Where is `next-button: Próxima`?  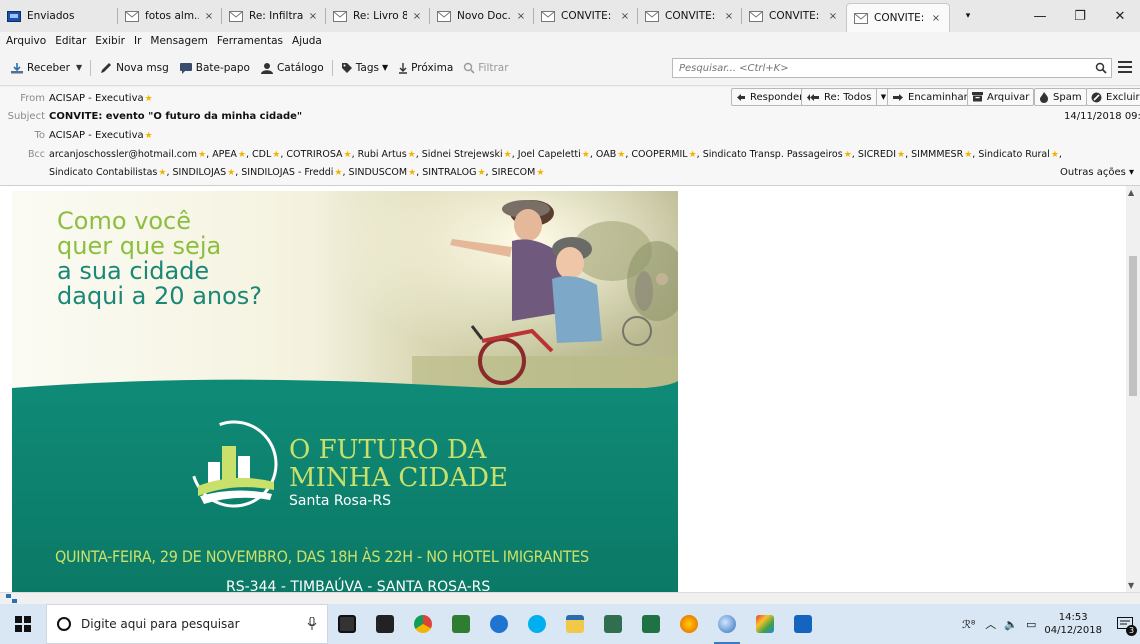
next-button: Próxima is located at coordinates (425, 68).